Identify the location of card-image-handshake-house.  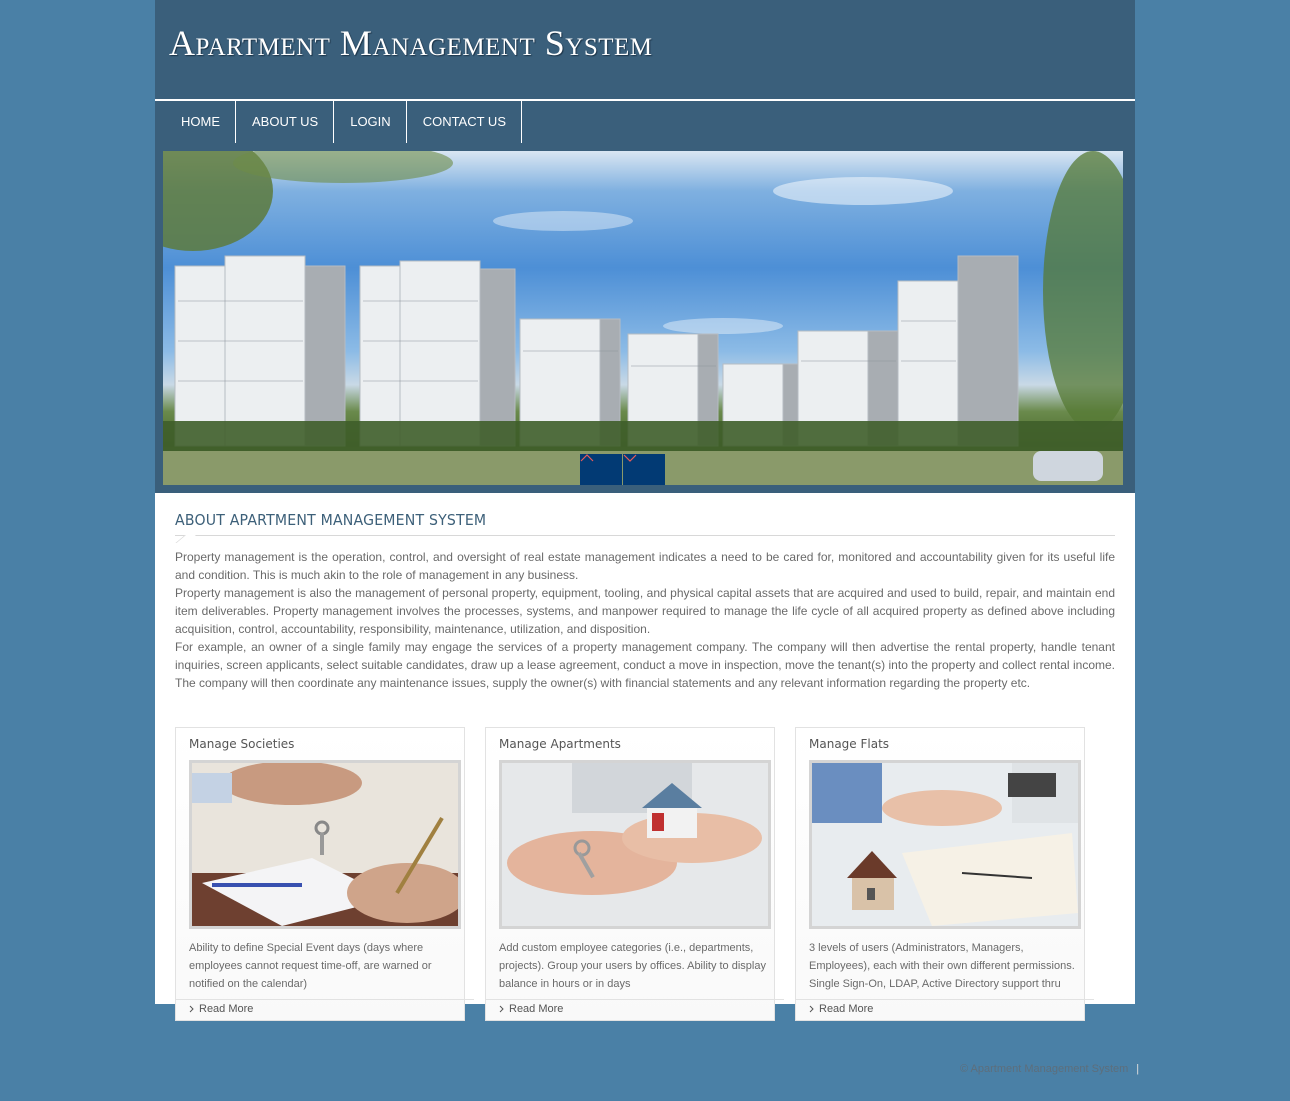
(945, 844).